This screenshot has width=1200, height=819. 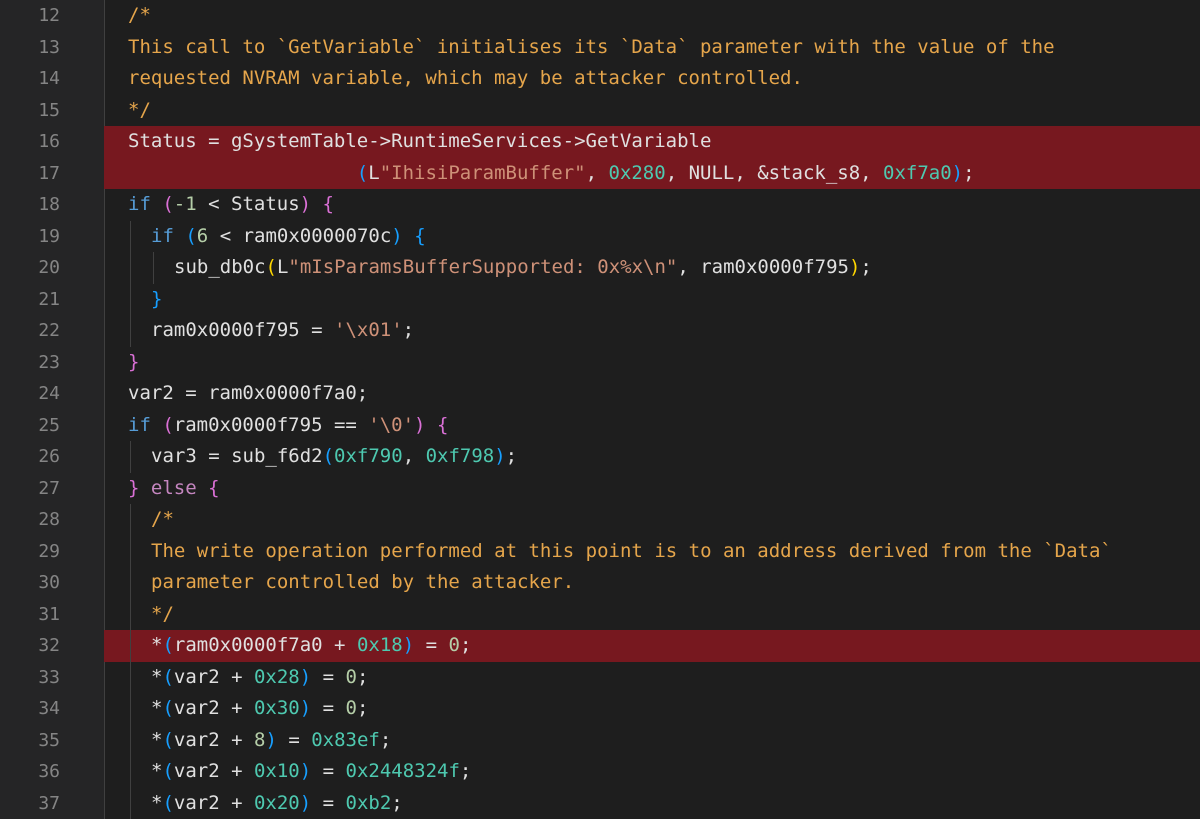 I want to click on code-line: 34 *(var2 + 0x30) = 0;, so click(x=600, y=709).